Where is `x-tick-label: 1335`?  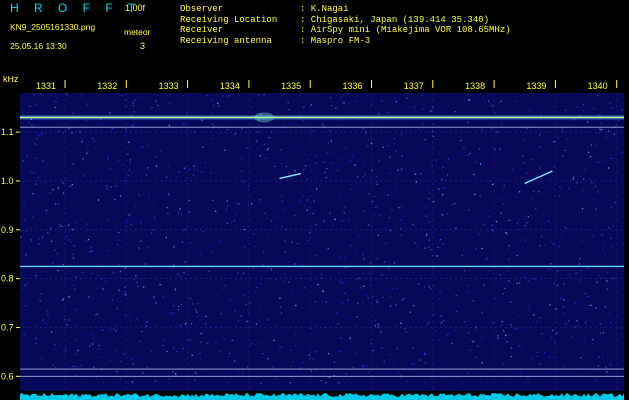 x-tick-label: 1335 is located at coordinates (291, 86).